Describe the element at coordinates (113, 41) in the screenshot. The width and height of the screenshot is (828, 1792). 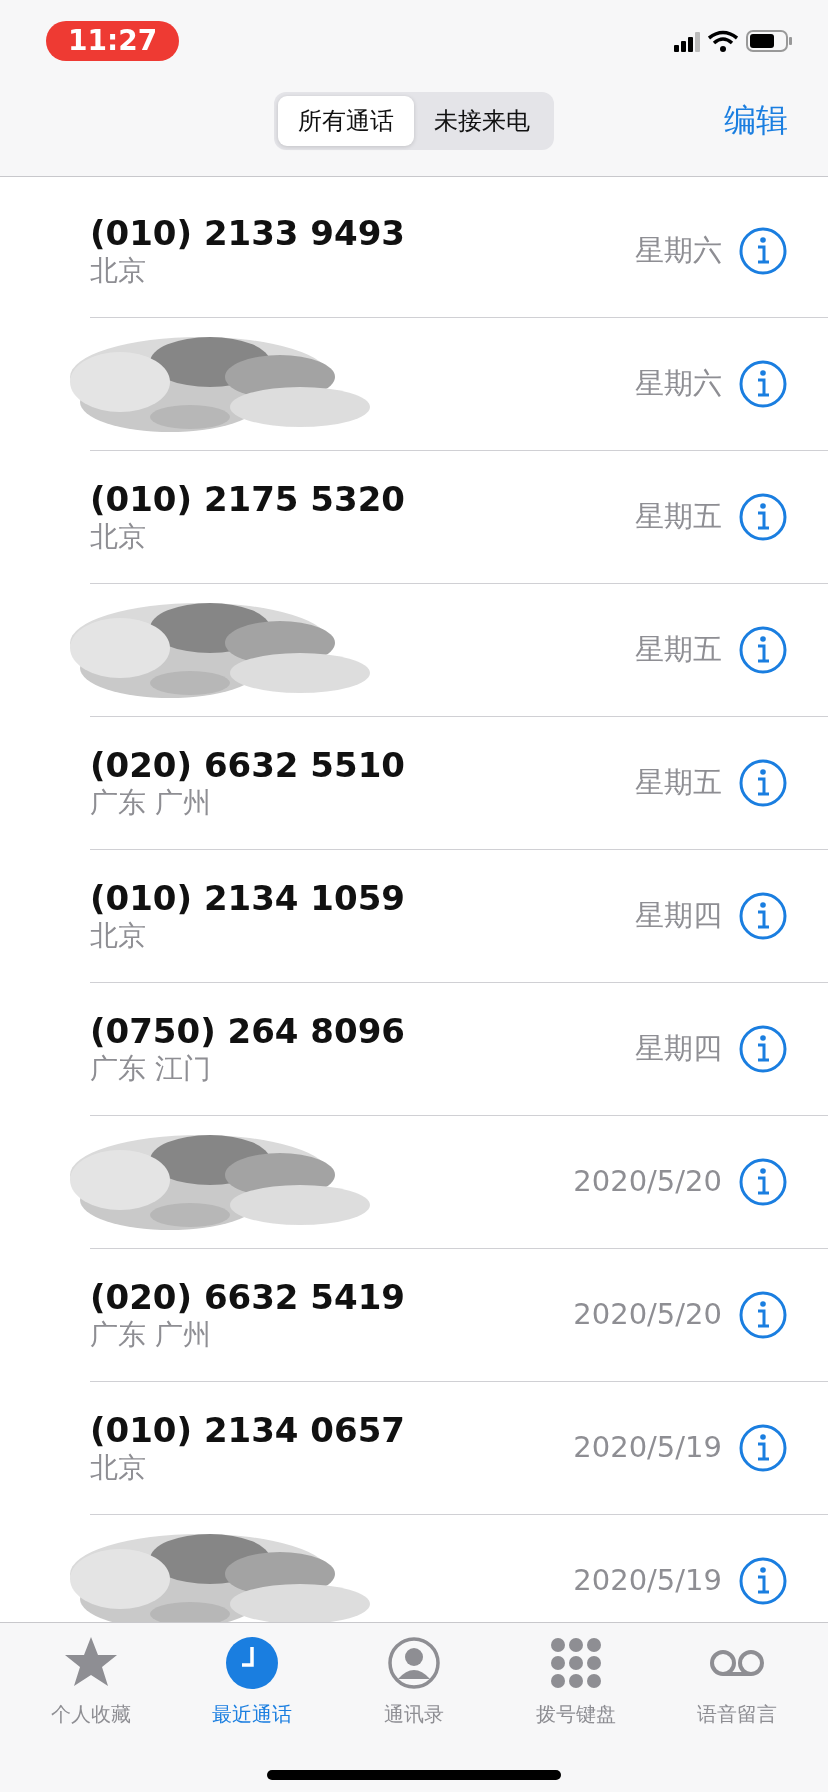
I see `status-time: 11:27` at that location.